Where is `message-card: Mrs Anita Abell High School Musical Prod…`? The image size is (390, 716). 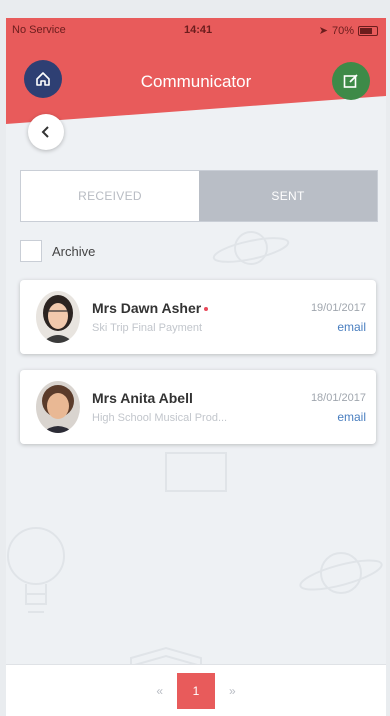 message-card: Mrs Anita Abell High School Musical Prod… is located at coordinates (198, 407).